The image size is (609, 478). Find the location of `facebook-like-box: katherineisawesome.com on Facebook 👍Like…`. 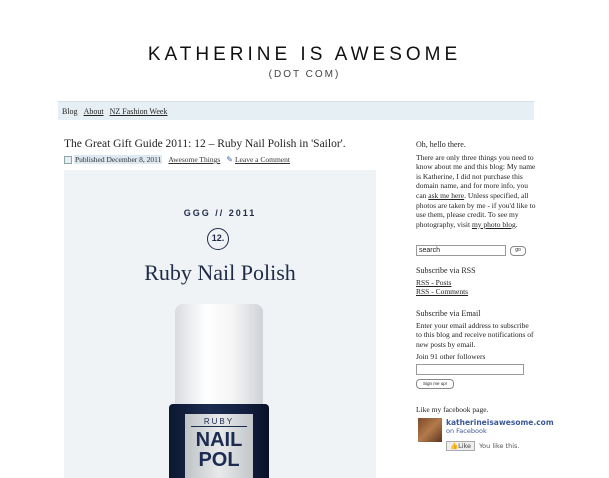

facebook-like-box: katherineisawesome.com on Facebook 👍Like… is located at coordinates (486, 434).